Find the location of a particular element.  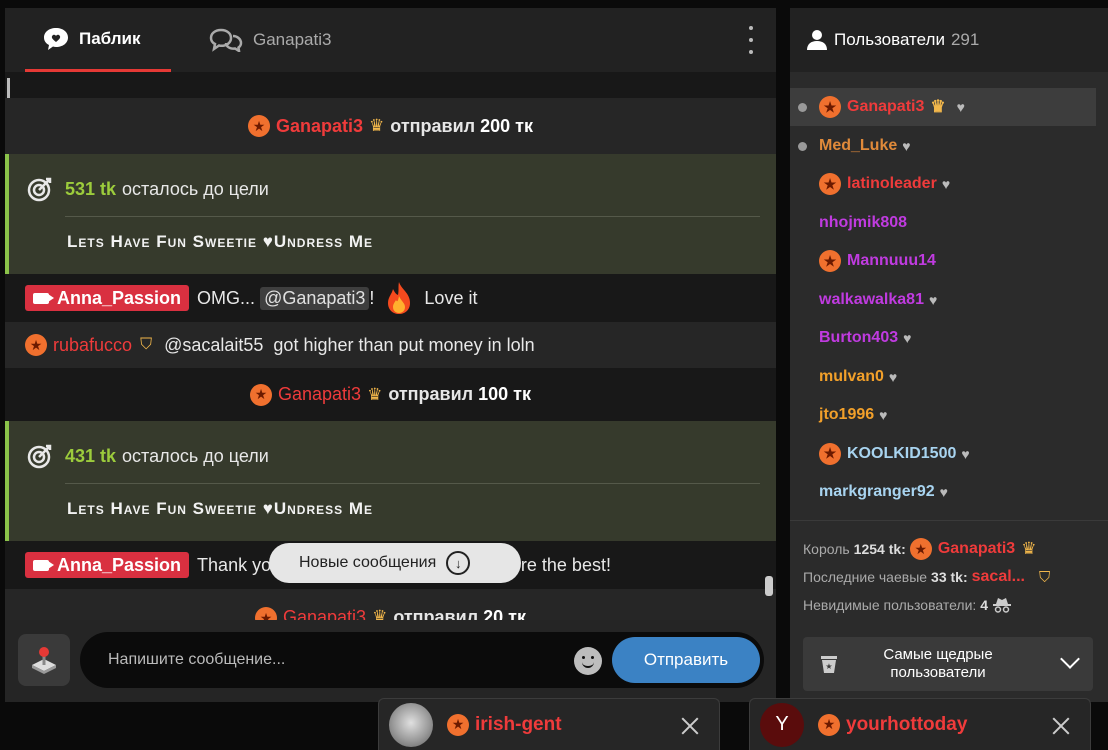

private-chat-icon is located at coordinates (226, 40).